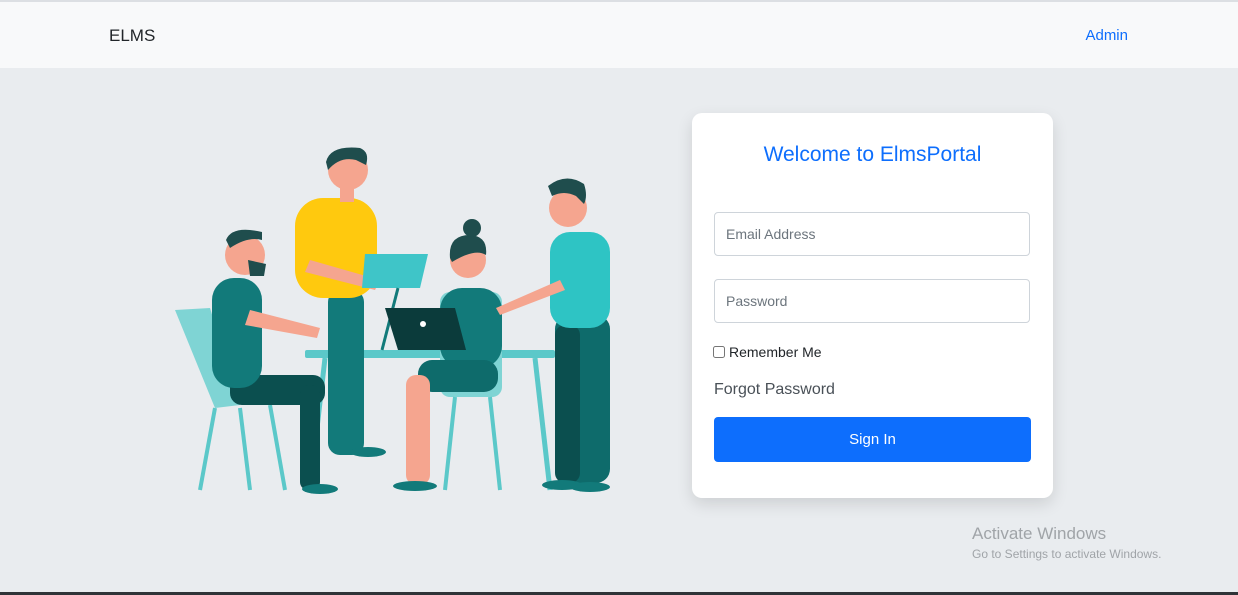 Image resolution: width=1238 pixels, height=595 pixels. Describe the element at coordinates (425, 329) in the screenshot. I see `laptop` at that location.